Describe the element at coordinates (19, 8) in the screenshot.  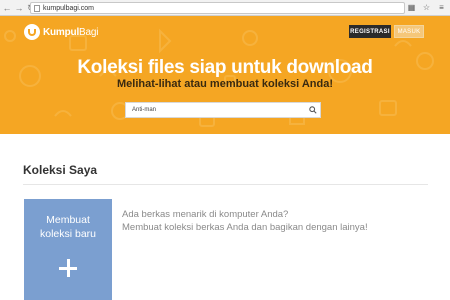
I see `forward-arrow-icon: →` at that location.